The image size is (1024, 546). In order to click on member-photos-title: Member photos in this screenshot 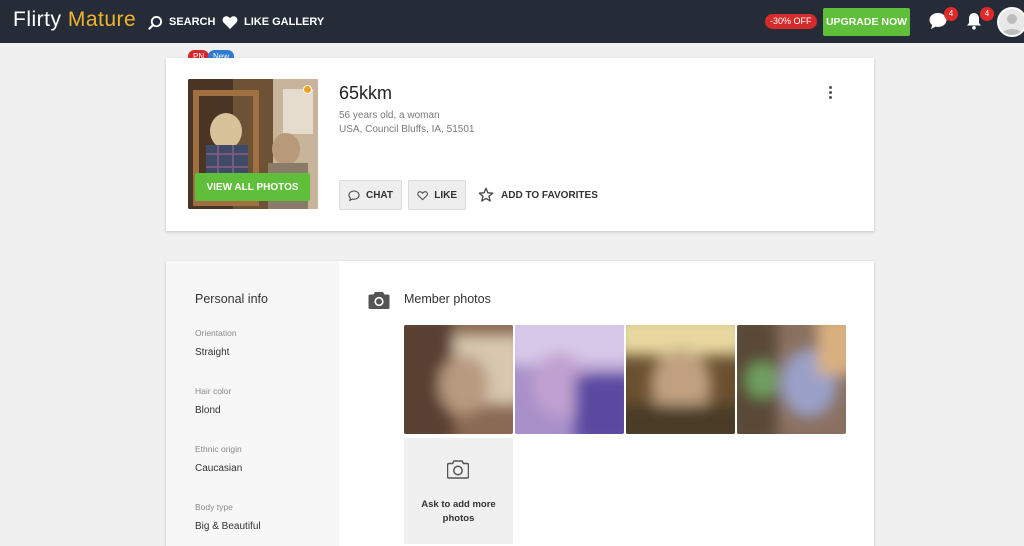, I will do `click(447, 299)`.